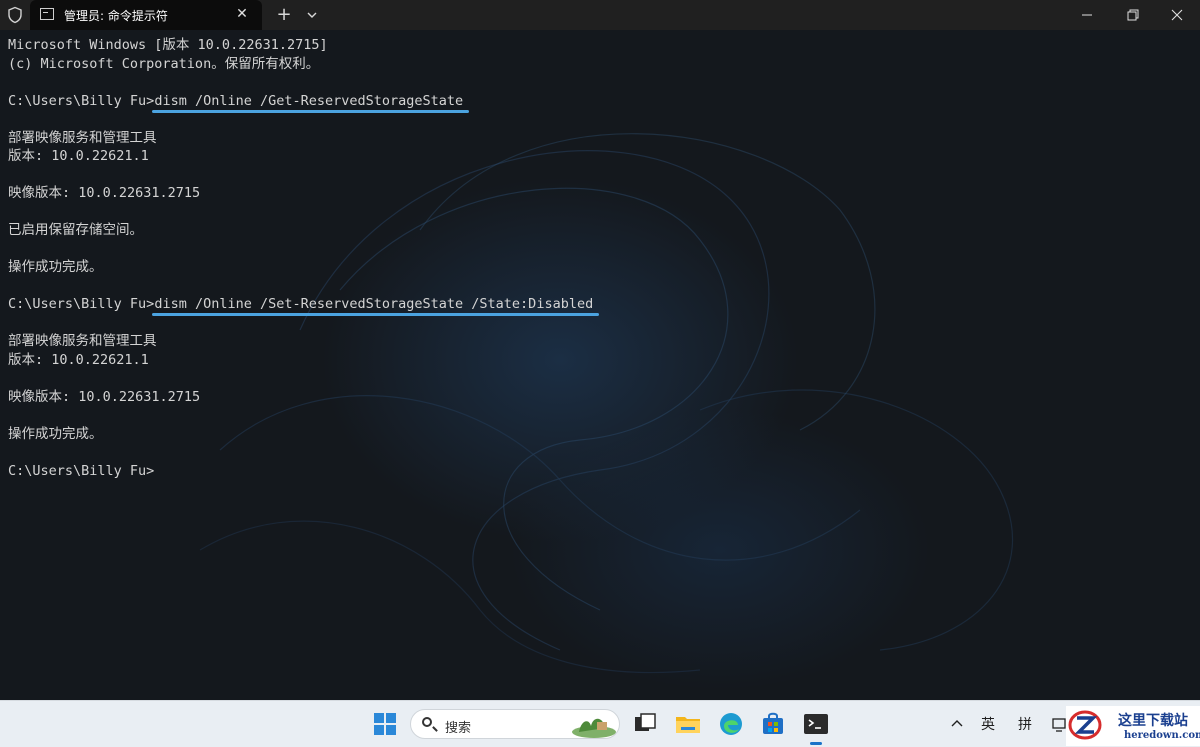 The image size is (1200, 747). I want to click on chevron-up-icon, so click(957, 724).